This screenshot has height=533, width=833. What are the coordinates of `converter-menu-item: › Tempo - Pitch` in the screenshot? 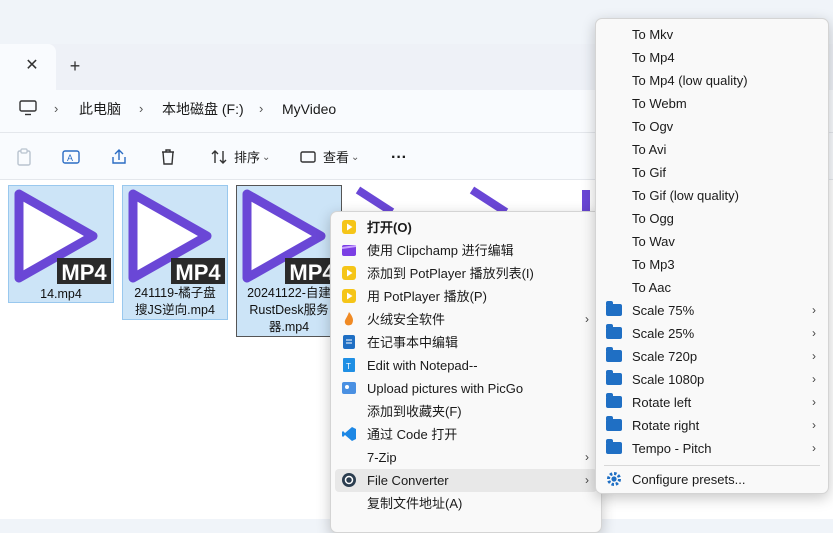 It's located at (712, 448).